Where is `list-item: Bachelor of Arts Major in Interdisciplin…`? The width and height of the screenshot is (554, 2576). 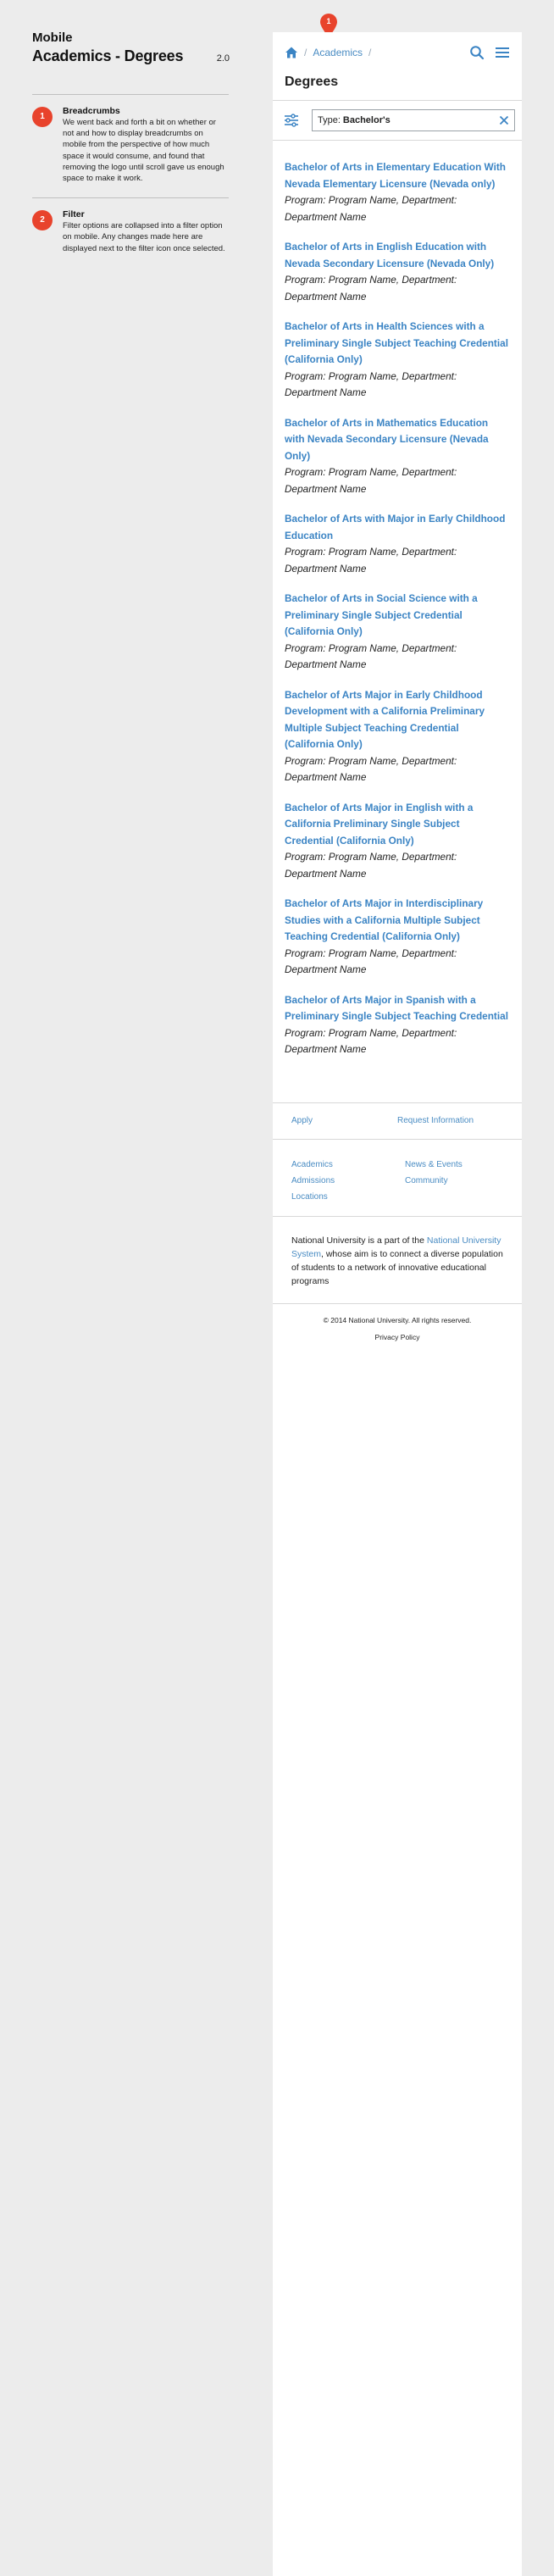
list-item: Bachelor of Arts Major in Interdisciplin… is located at coordinates (397, 937).